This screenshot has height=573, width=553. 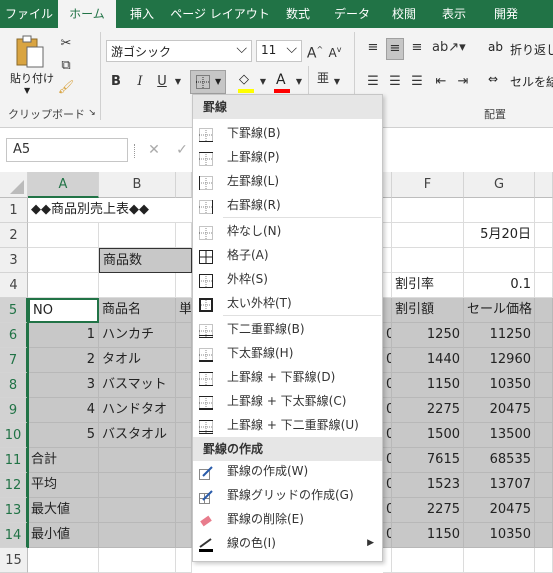 I want to click on tab-data: データ, so click(x=352, y=14).